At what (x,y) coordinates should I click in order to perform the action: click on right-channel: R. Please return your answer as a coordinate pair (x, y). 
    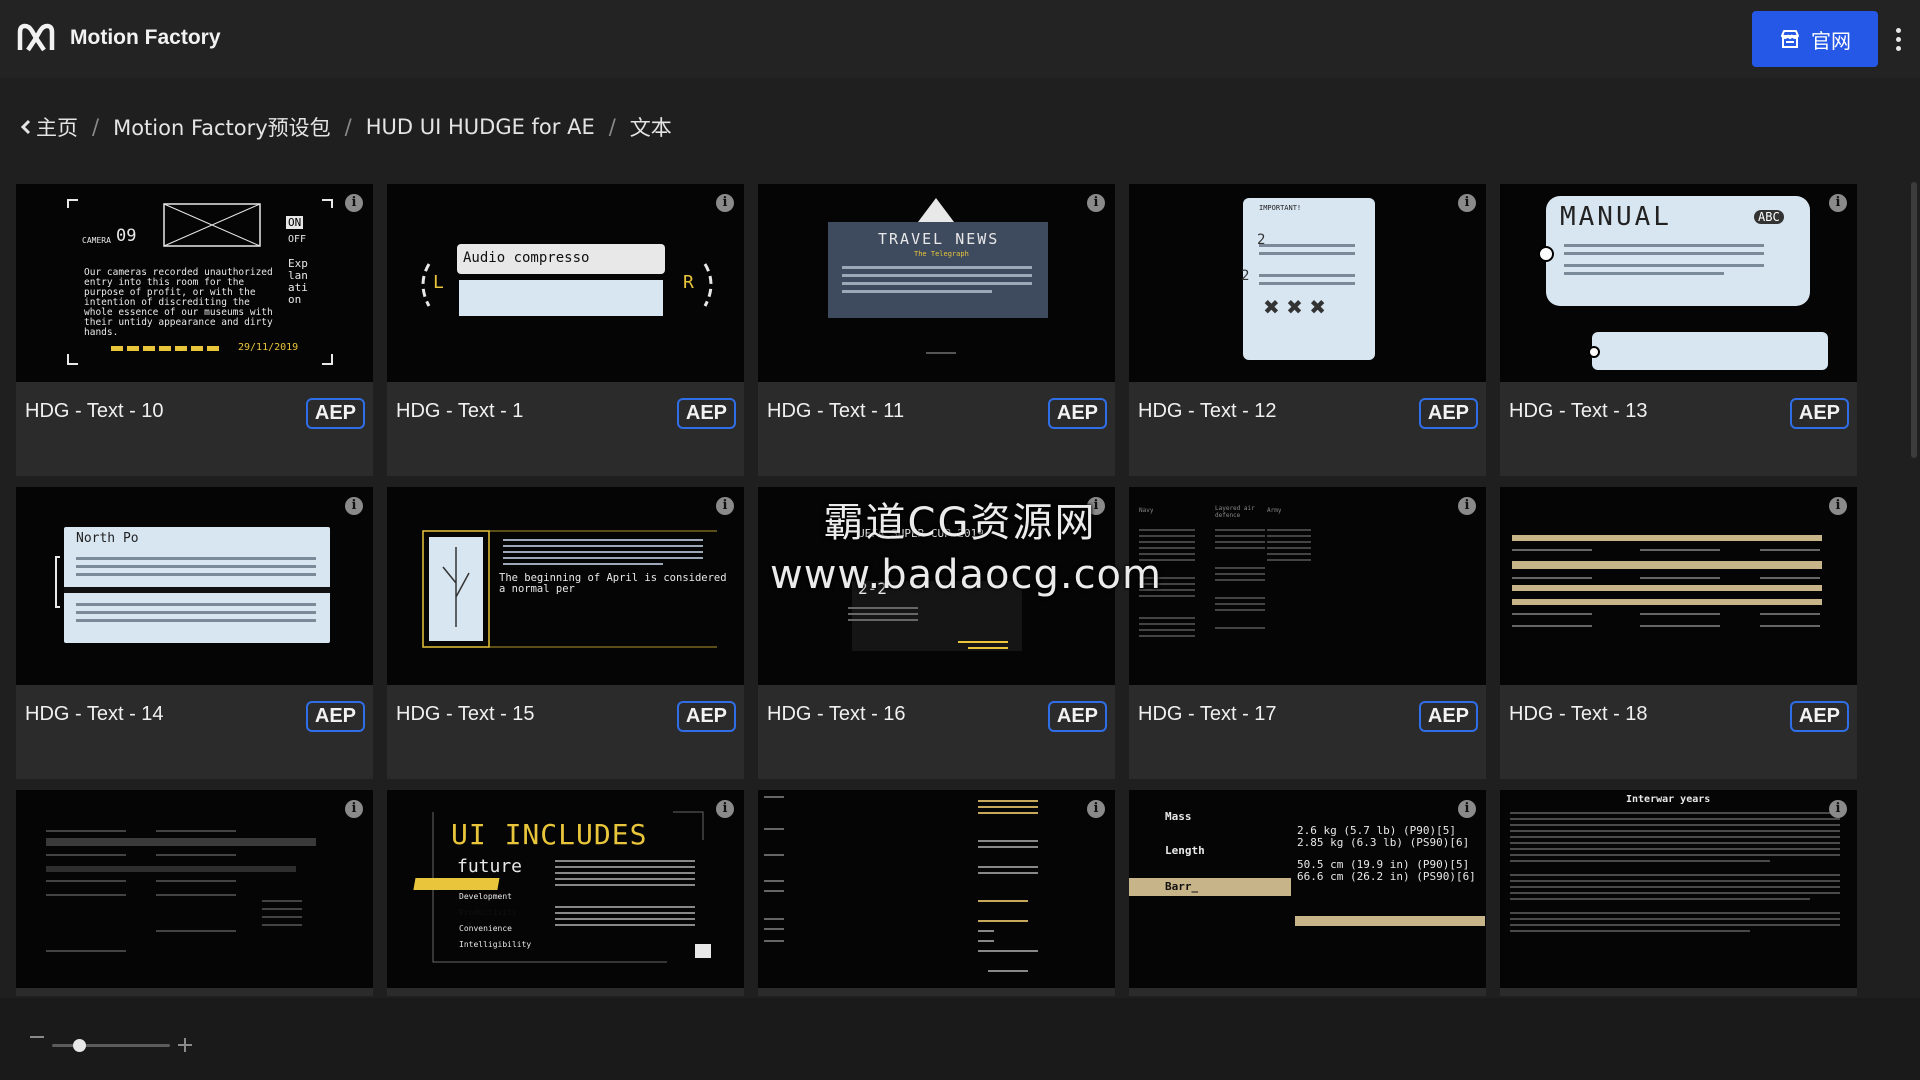
    Looking at the image, I should click on (688, 282).